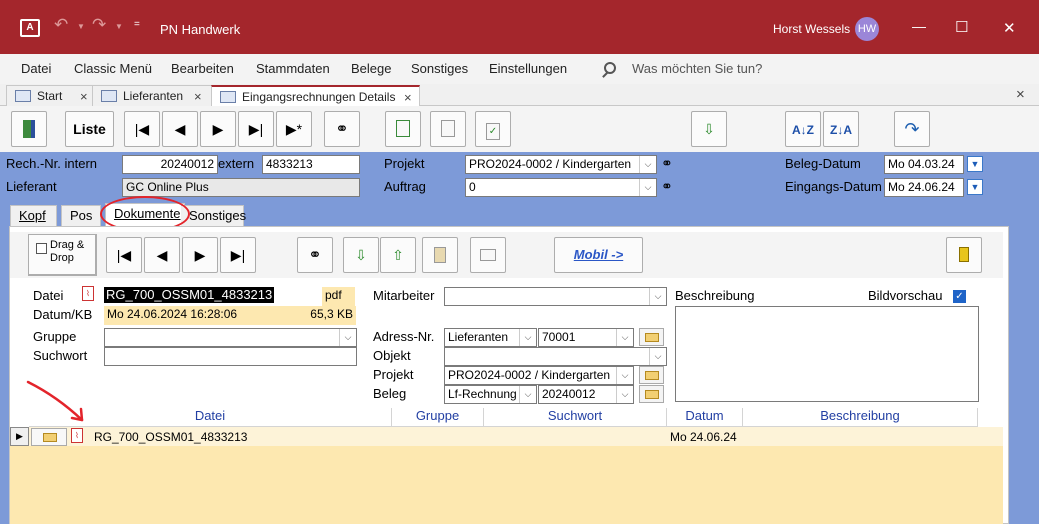 Image resolution: width=1039 pixels, height=524 pixels. Describe the element at coordinates (803, 129) in the screenshot. I see `sort-ascending-button: A↓Z` at that location.